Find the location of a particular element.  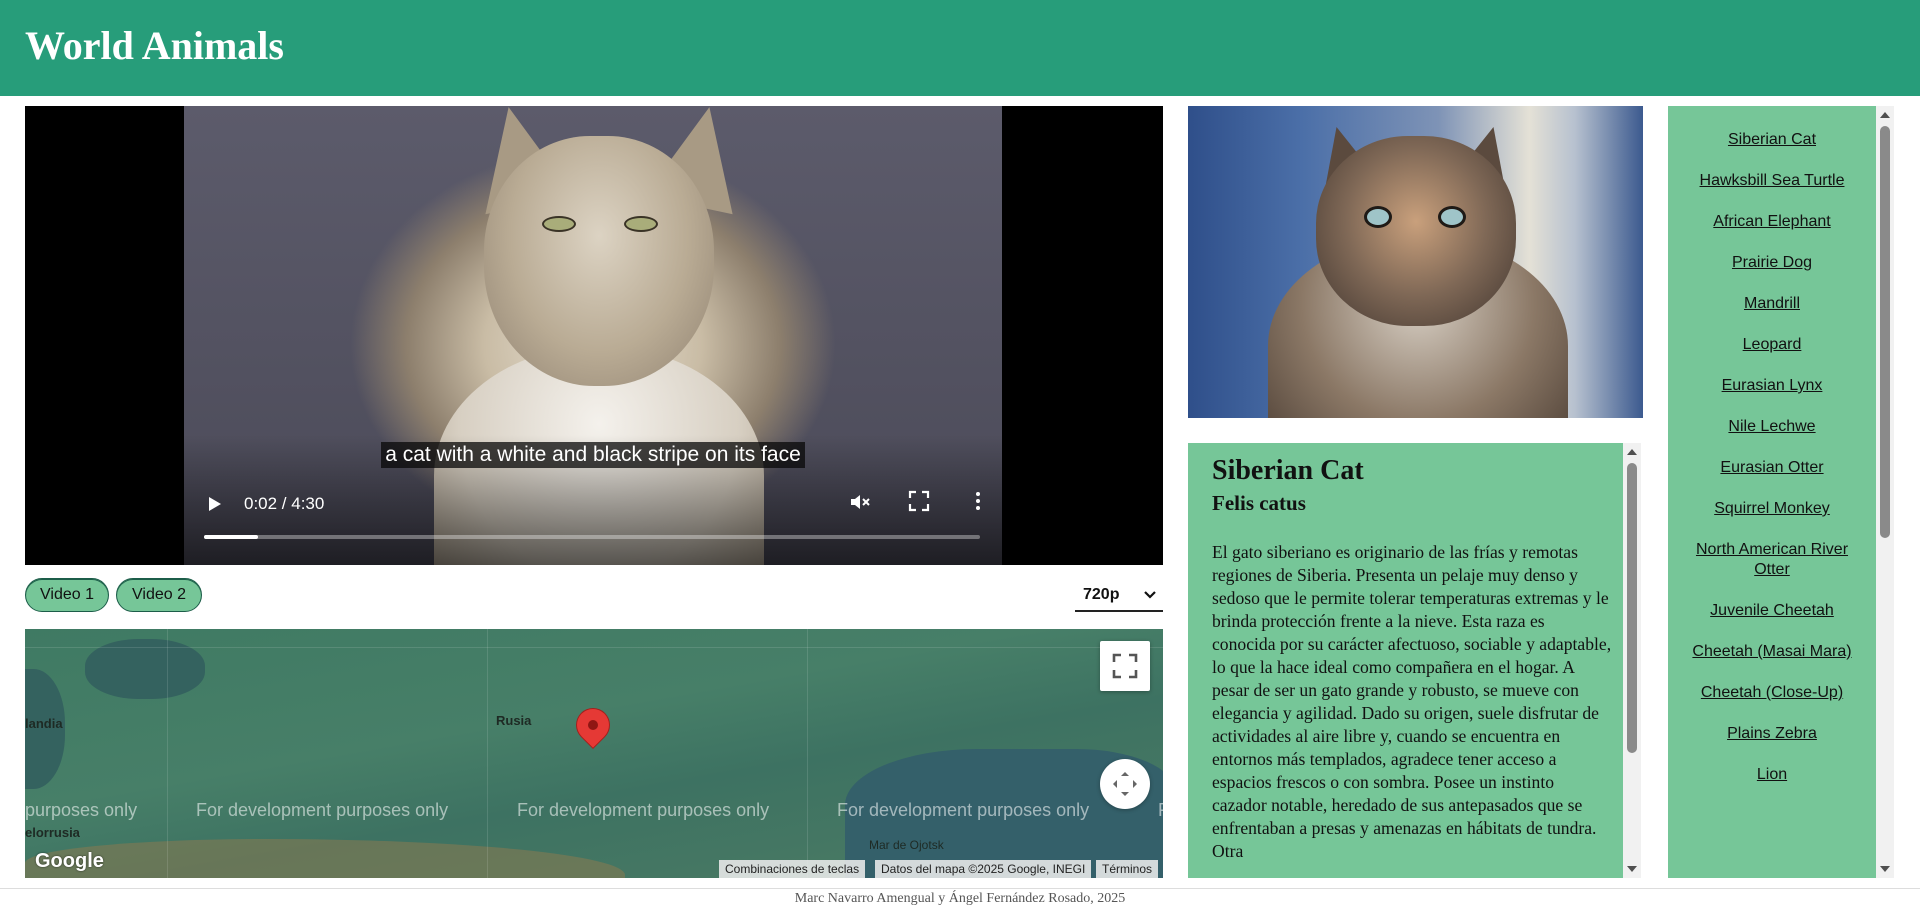

google-logo: Google is located at coordinates (69, 861).